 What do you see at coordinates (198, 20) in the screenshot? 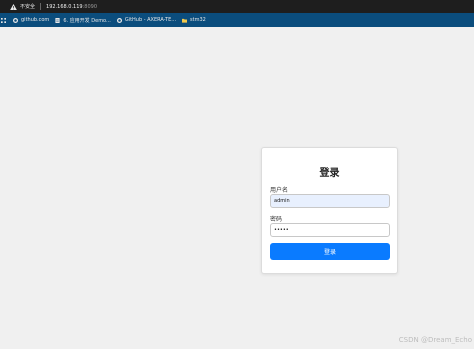
I see `bookmark-label: stm32` at bounding box center [198, 20].